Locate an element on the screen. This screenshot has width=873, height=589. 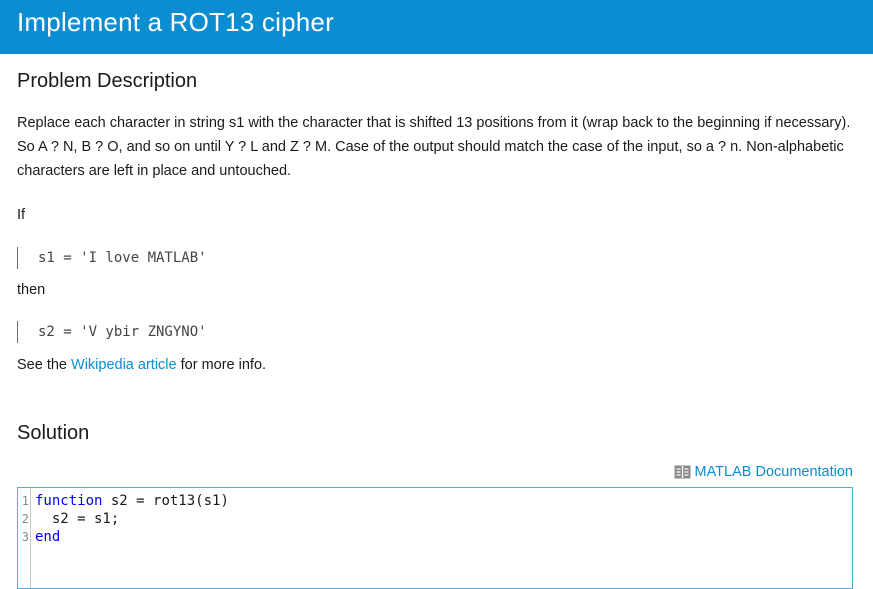
example-output-code: s2 = 'V ybir ZNGYNO' is located at coordinates (112, 332).